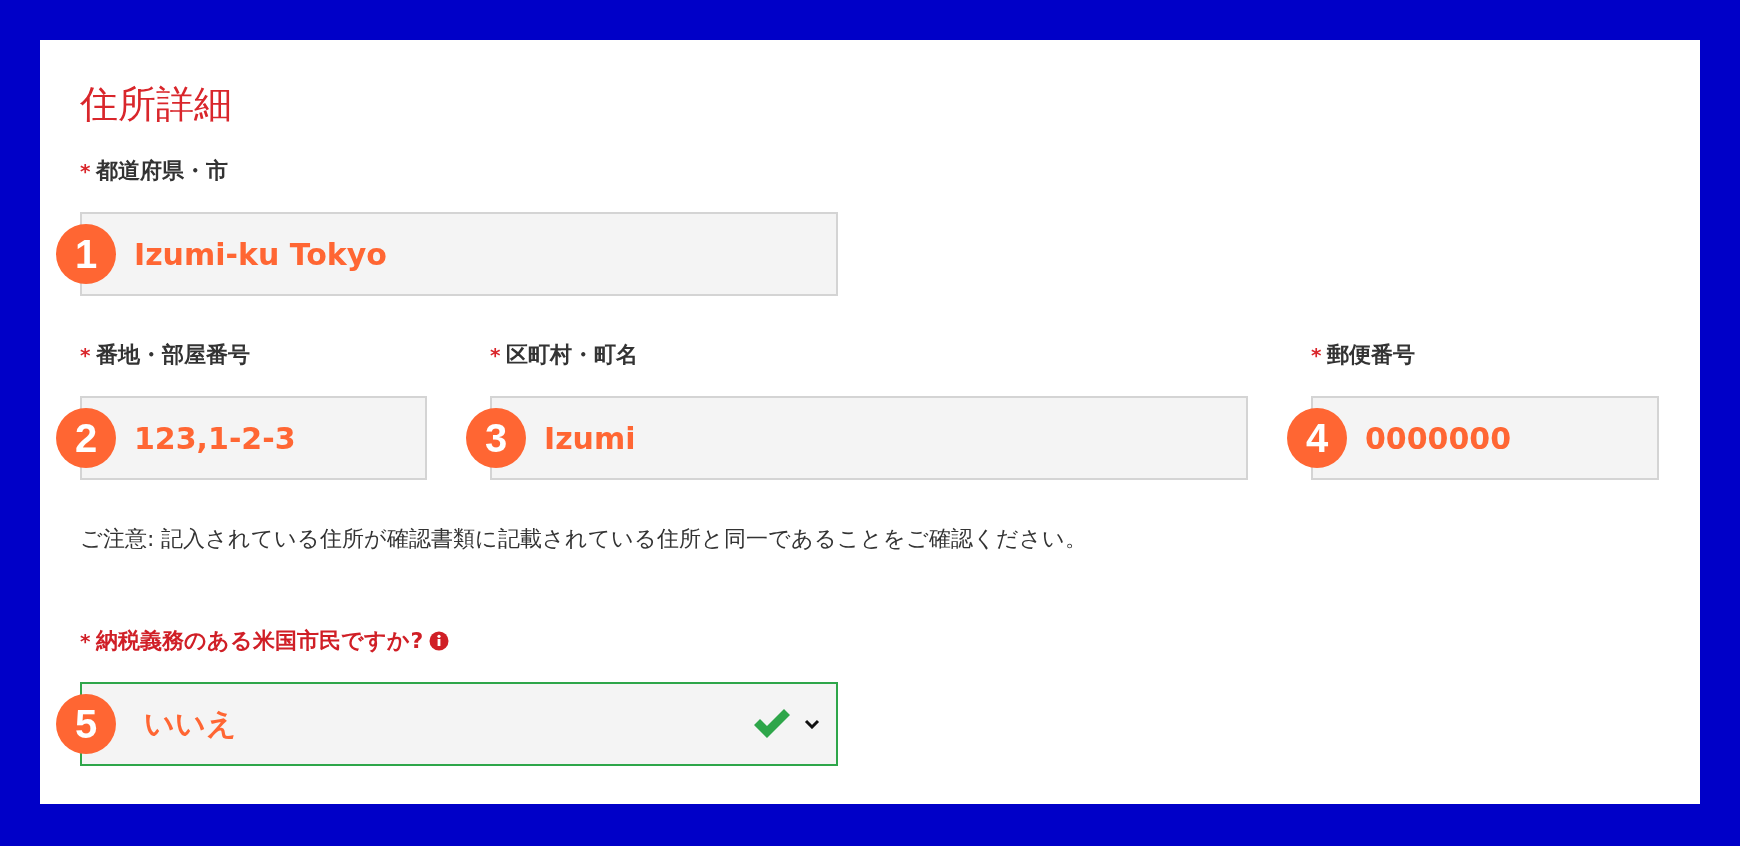 The height and width of the screenshot is (846, 1740). I want to click on field-label: 納税義務のある米国市民ですか?, so click(260, 641).